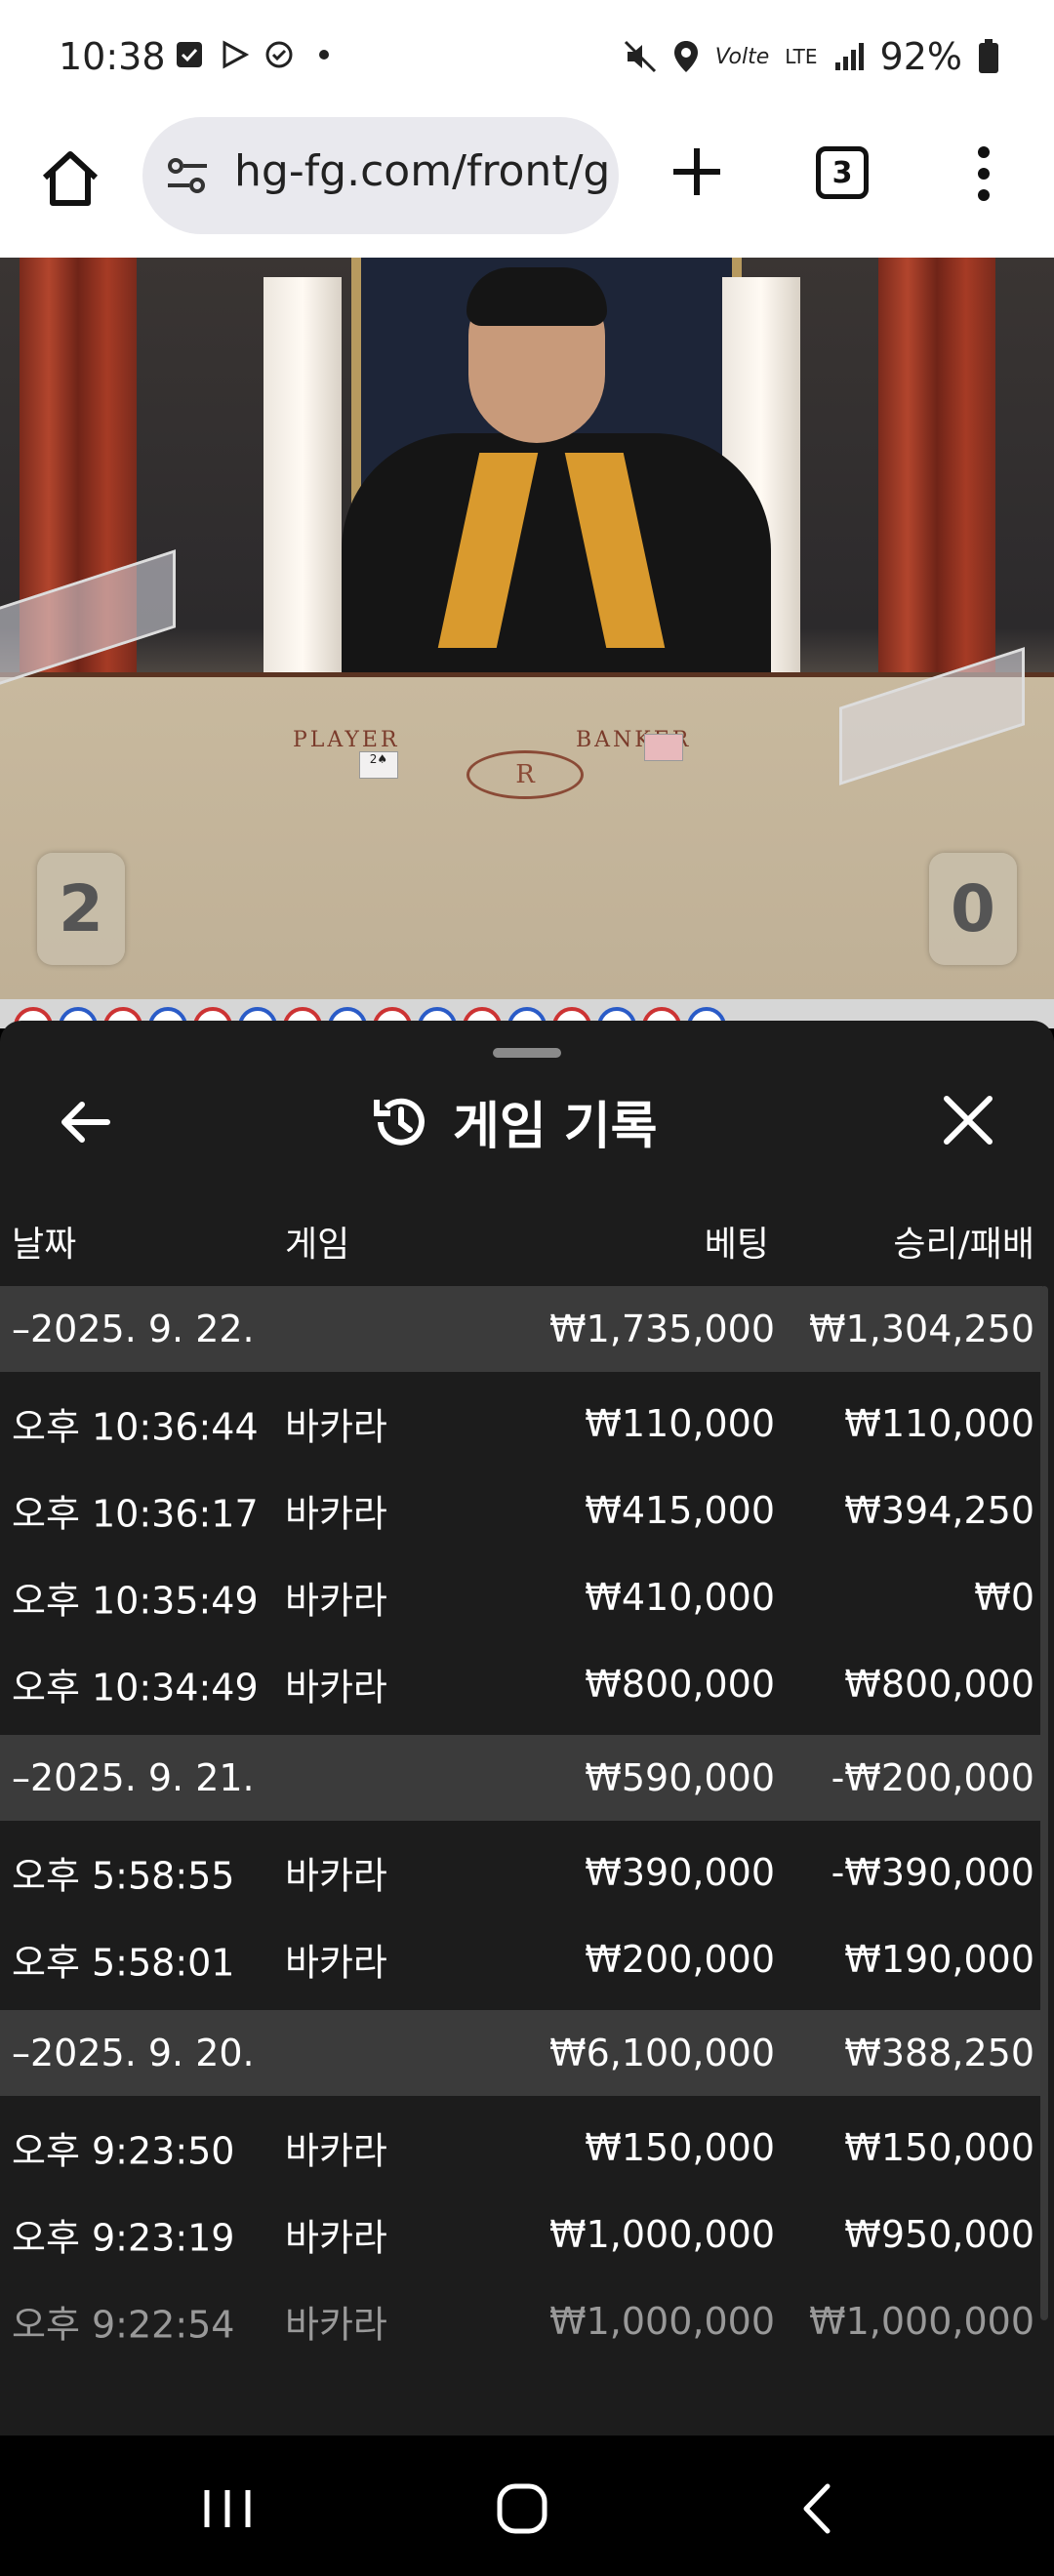  Describe the element at coordinates (187, 175) in the screenshot. I see `tune-icon` at that location.